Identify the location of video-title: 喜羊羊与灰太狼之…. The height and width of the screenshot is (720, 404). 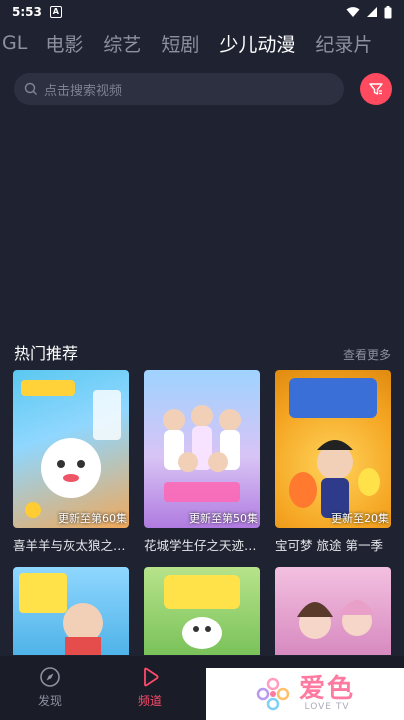
(69, 545).